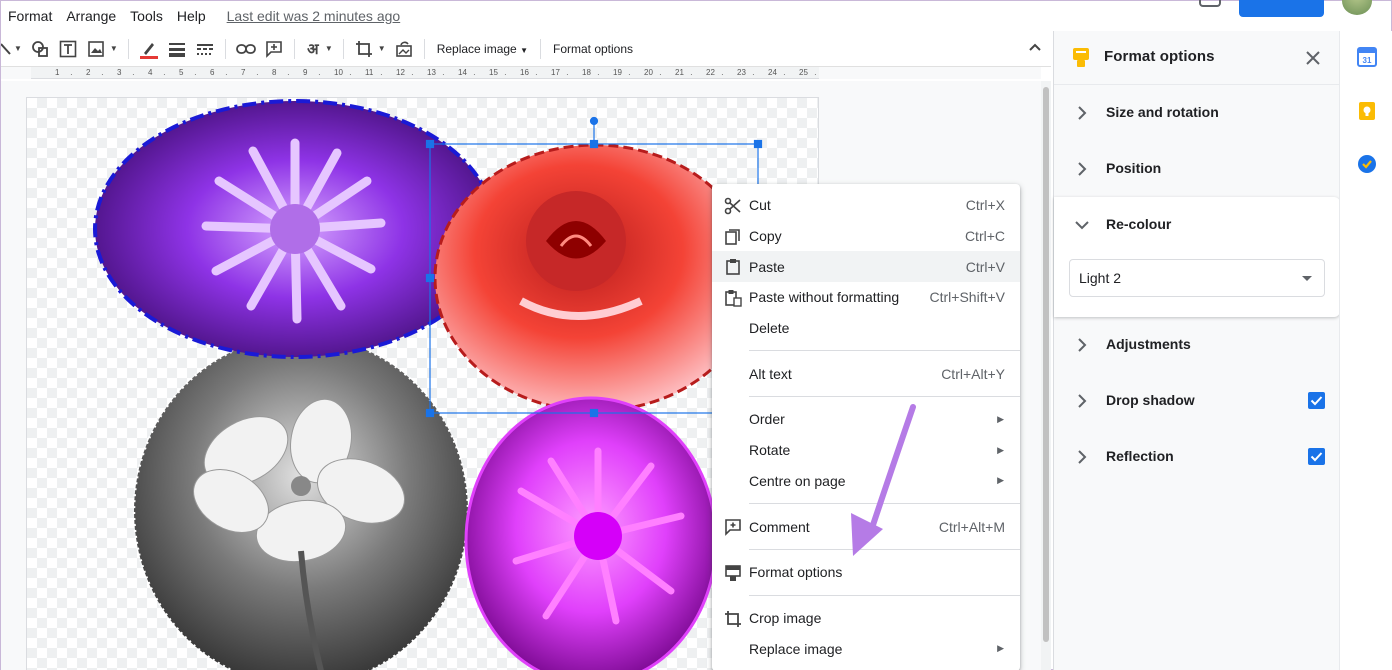  Describe the element at coordinates (476, 48) in the screenshot. I see `replace-image-label: Replace image` at that location.